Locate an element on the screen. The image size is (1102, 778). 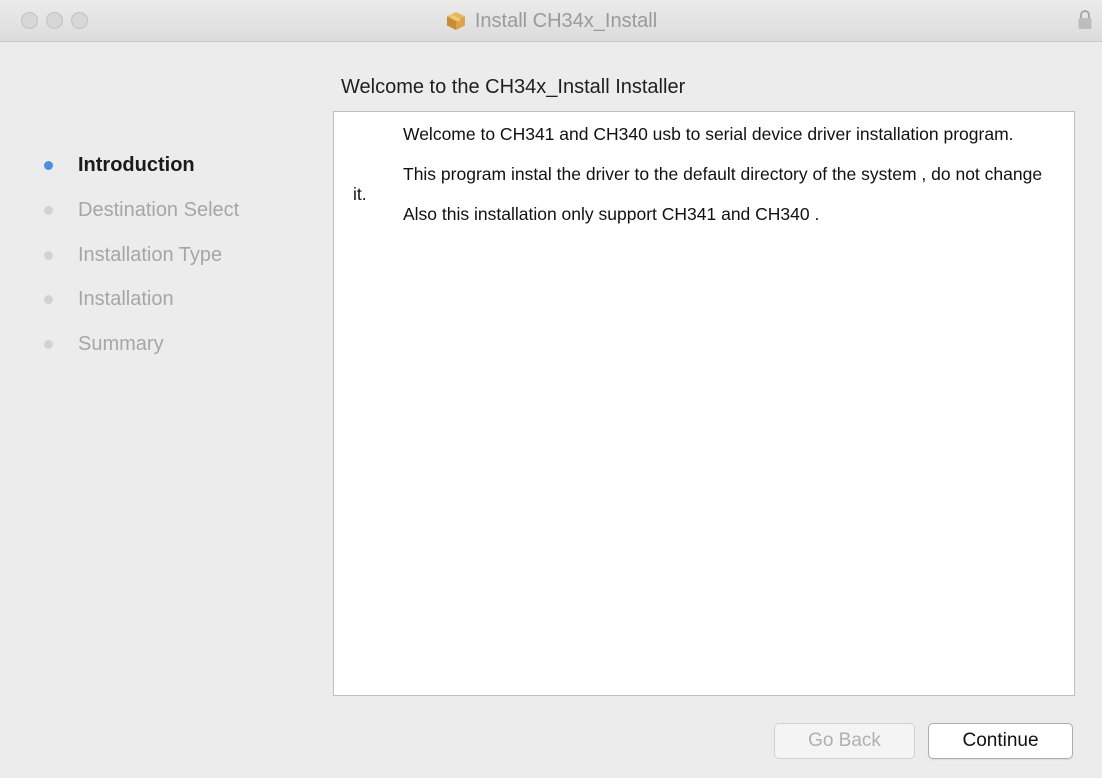
step-label: Installation is located at coordinates (126, 298).